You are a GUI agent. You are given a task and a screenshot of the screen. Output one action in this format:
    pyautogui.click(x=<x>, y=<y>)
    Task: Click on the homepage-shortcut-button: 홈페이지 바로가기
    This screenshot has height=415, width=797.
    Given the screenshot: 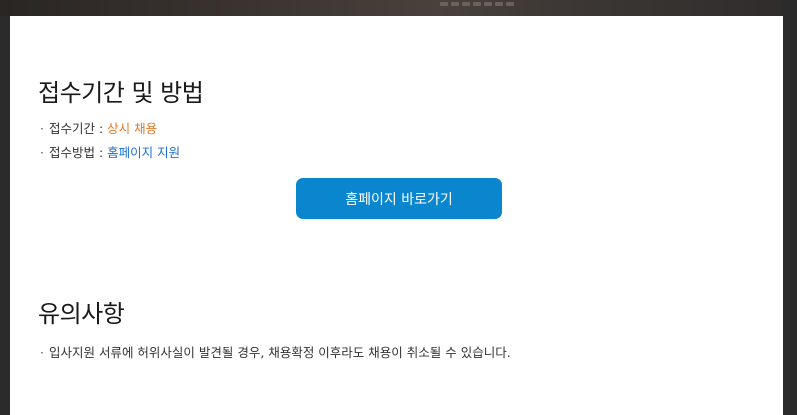 What is the action you would take?
    pyautogui.click(x=399, y=198)
    